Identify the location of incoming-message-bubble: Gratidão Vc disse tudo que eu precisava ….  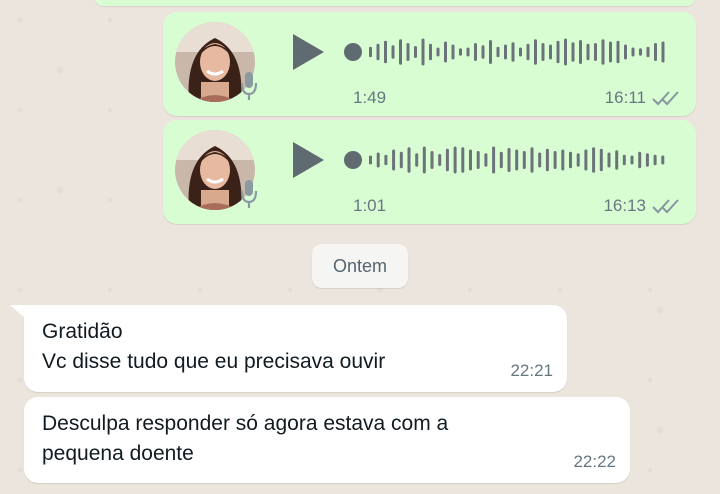
(295, 348).